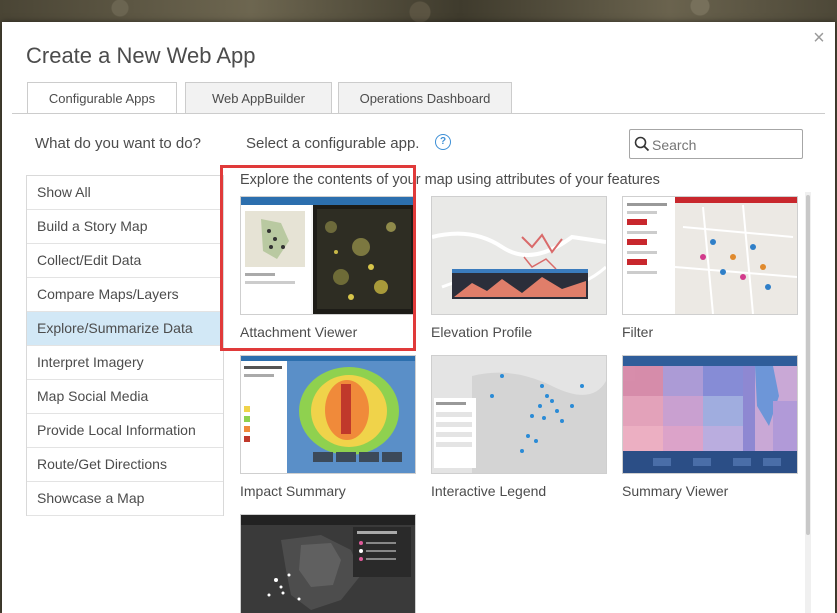 The height and width of the screenshot is (613, 837). Describe the element at coordinates (638, 332) in the screenshot. I see `app-card-label: Filter` at that location.